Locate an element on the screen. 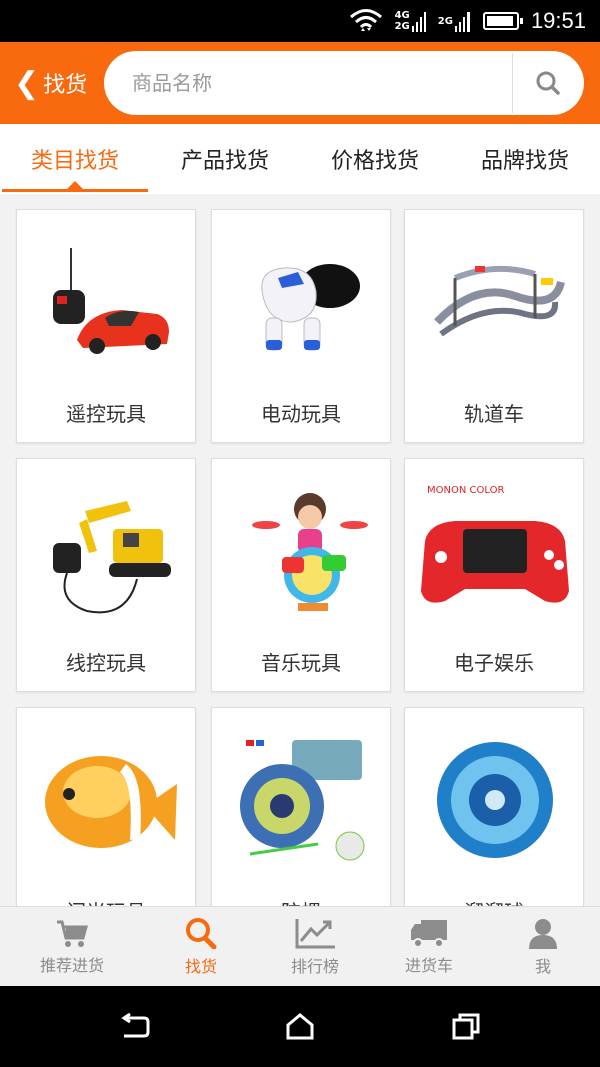  category-card-track: 轨道车 is located at coordinates (494, 326).